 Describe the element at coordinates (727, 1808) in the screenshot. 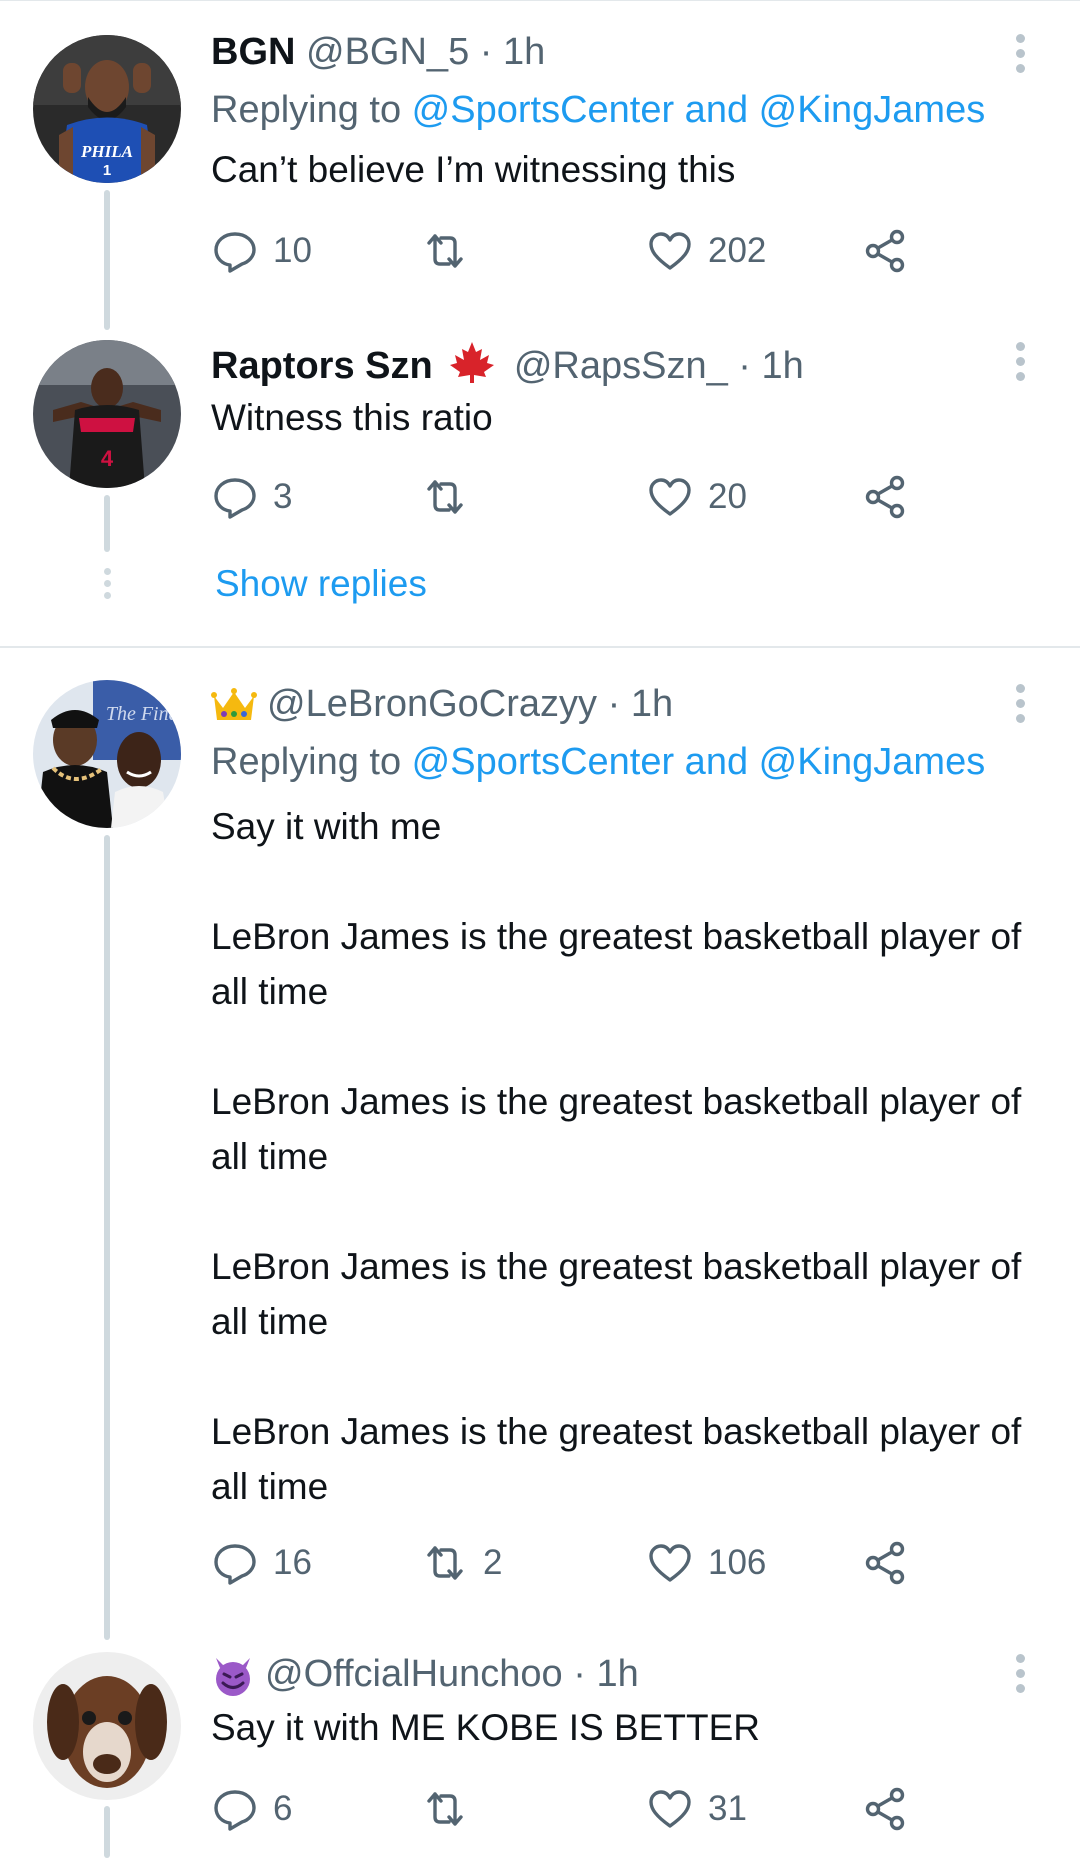

I see `like-count: 31` at that location.